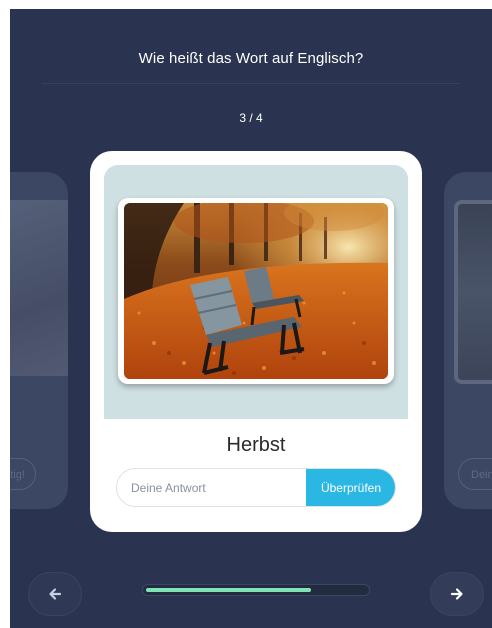  What do you see at coordinates (212, 487) in the screenshot?
I see `answer-input` at bounding box center [212, 487].